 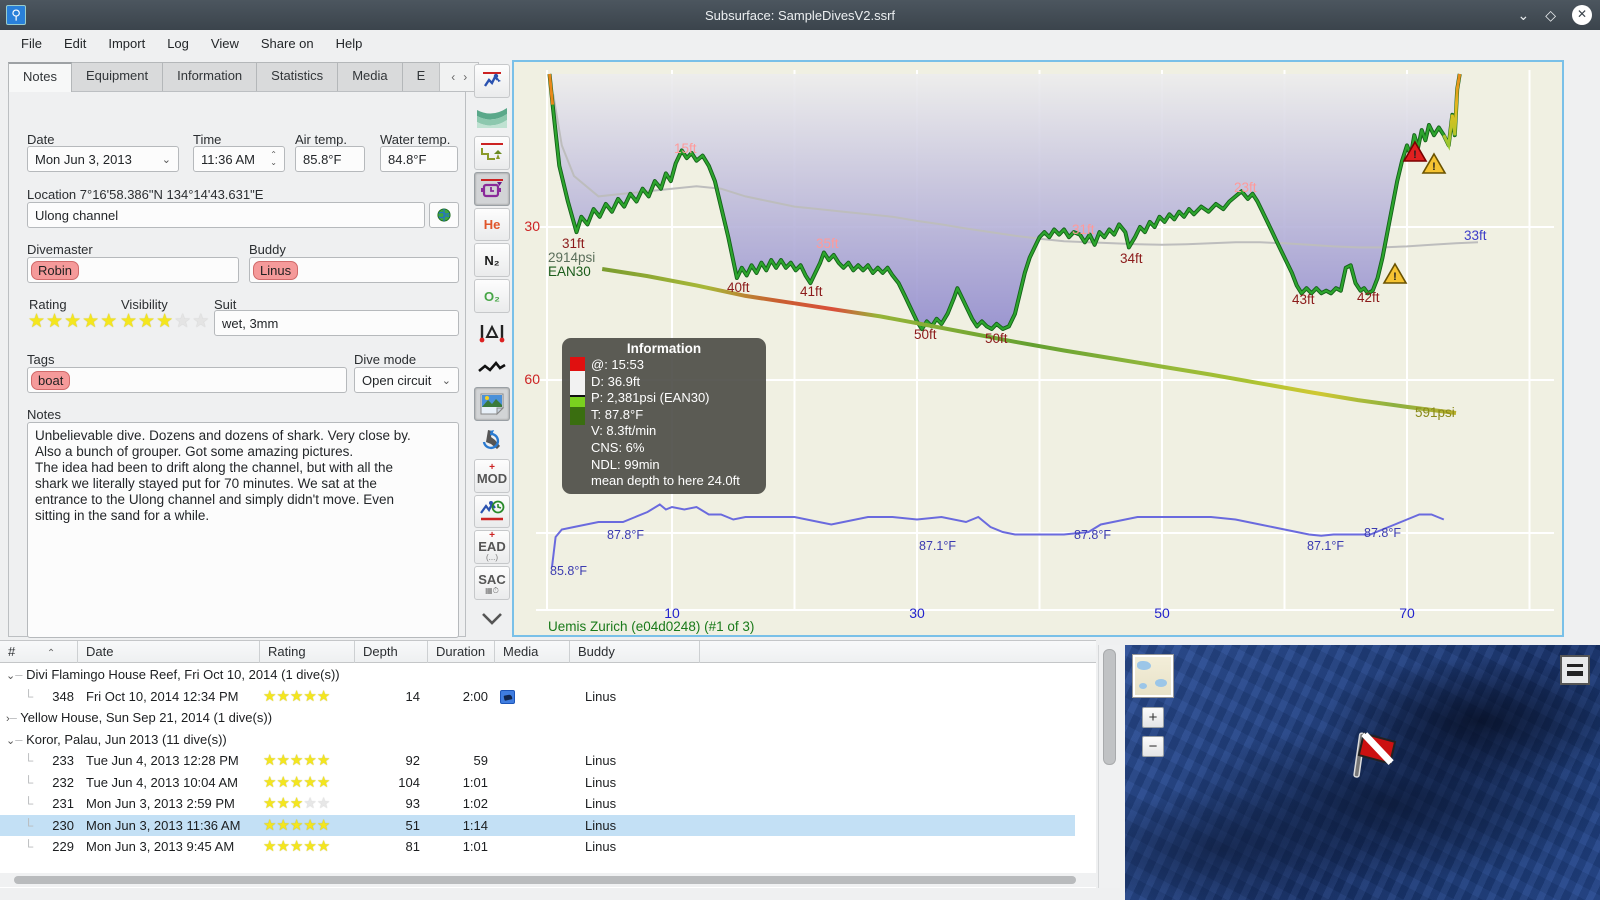 I want to click on column-header-media: Media, so click(x=532, y=652).